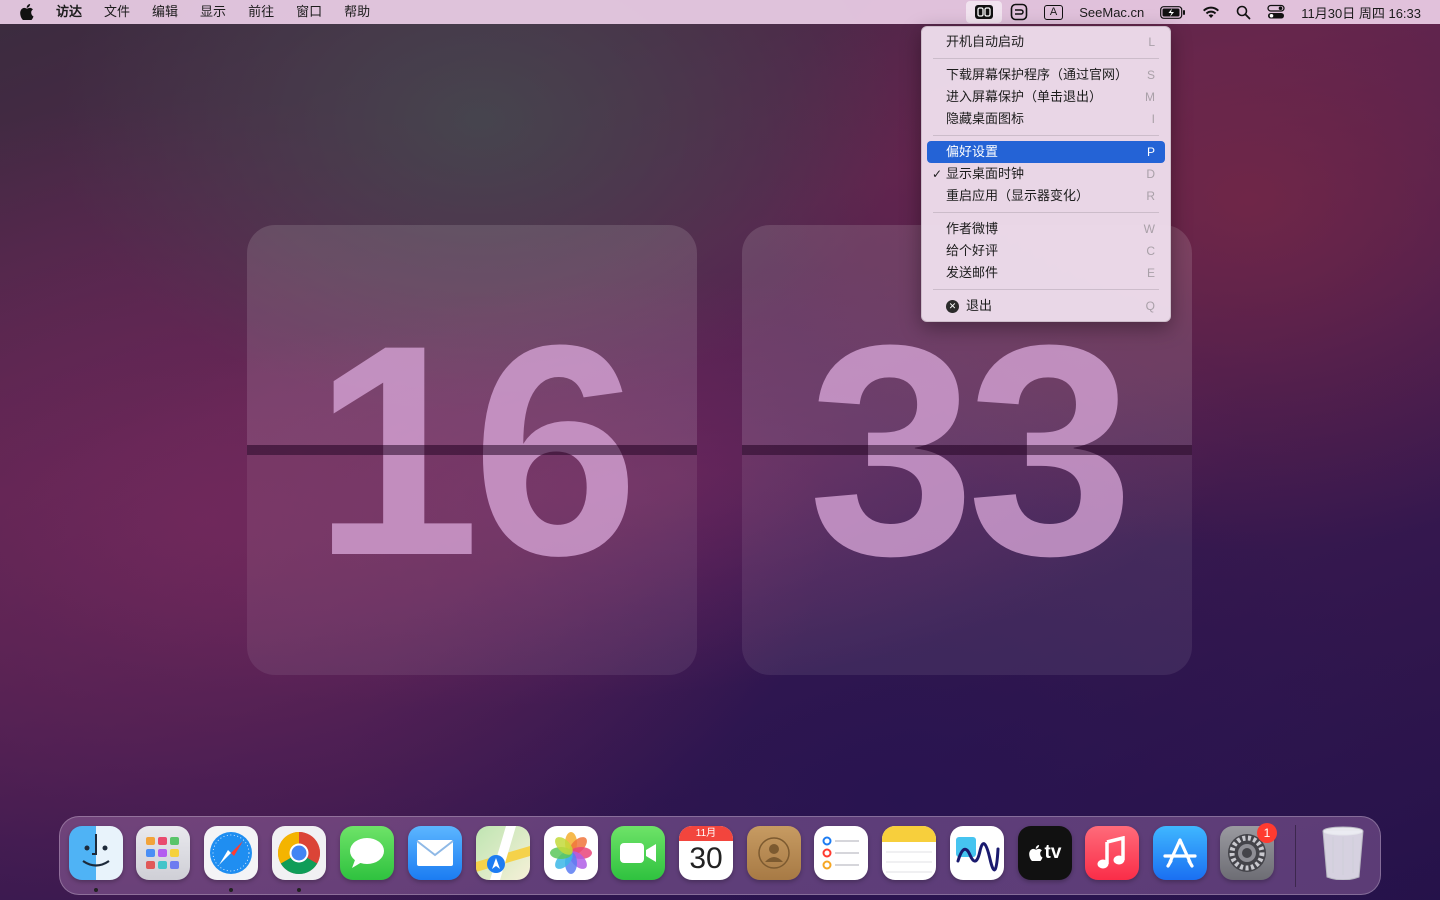 This screenshot has width=1440, height=900. Describe the element at coordinates (309, 12) in the screenshot. I see `menu-window: 窗口` at that location.